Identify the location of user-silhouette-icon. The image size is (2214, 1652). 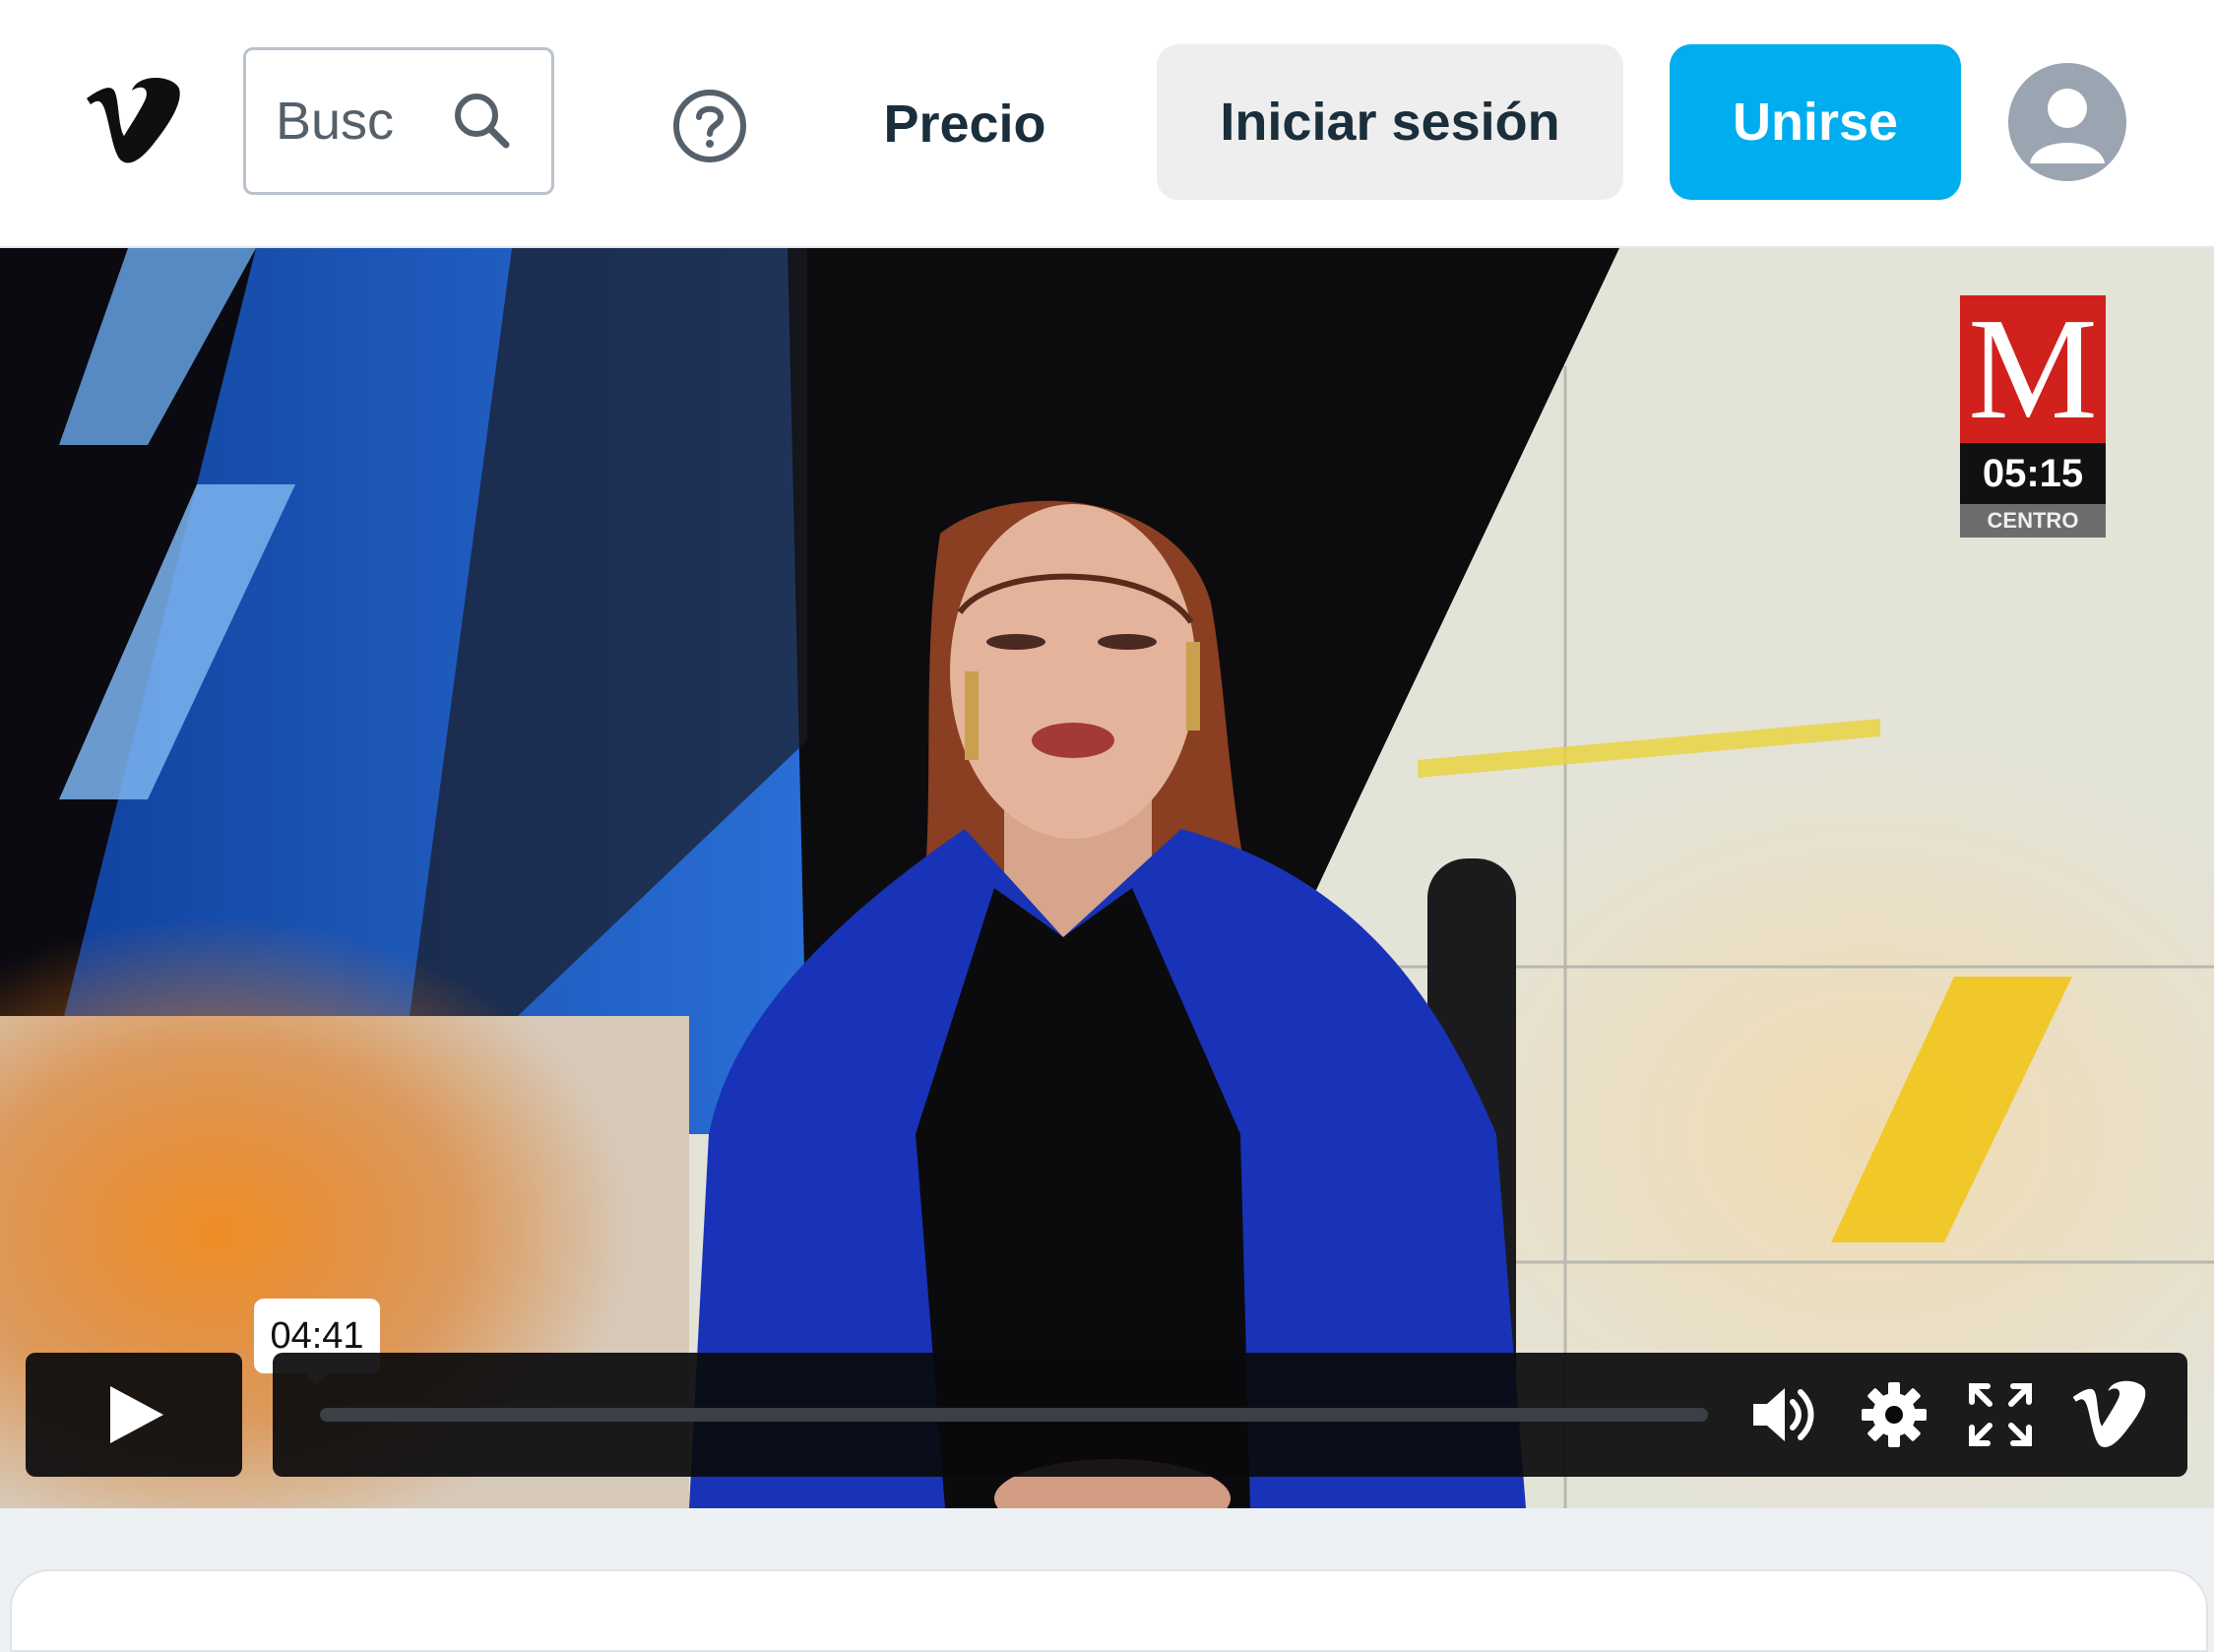
(2067, 126).